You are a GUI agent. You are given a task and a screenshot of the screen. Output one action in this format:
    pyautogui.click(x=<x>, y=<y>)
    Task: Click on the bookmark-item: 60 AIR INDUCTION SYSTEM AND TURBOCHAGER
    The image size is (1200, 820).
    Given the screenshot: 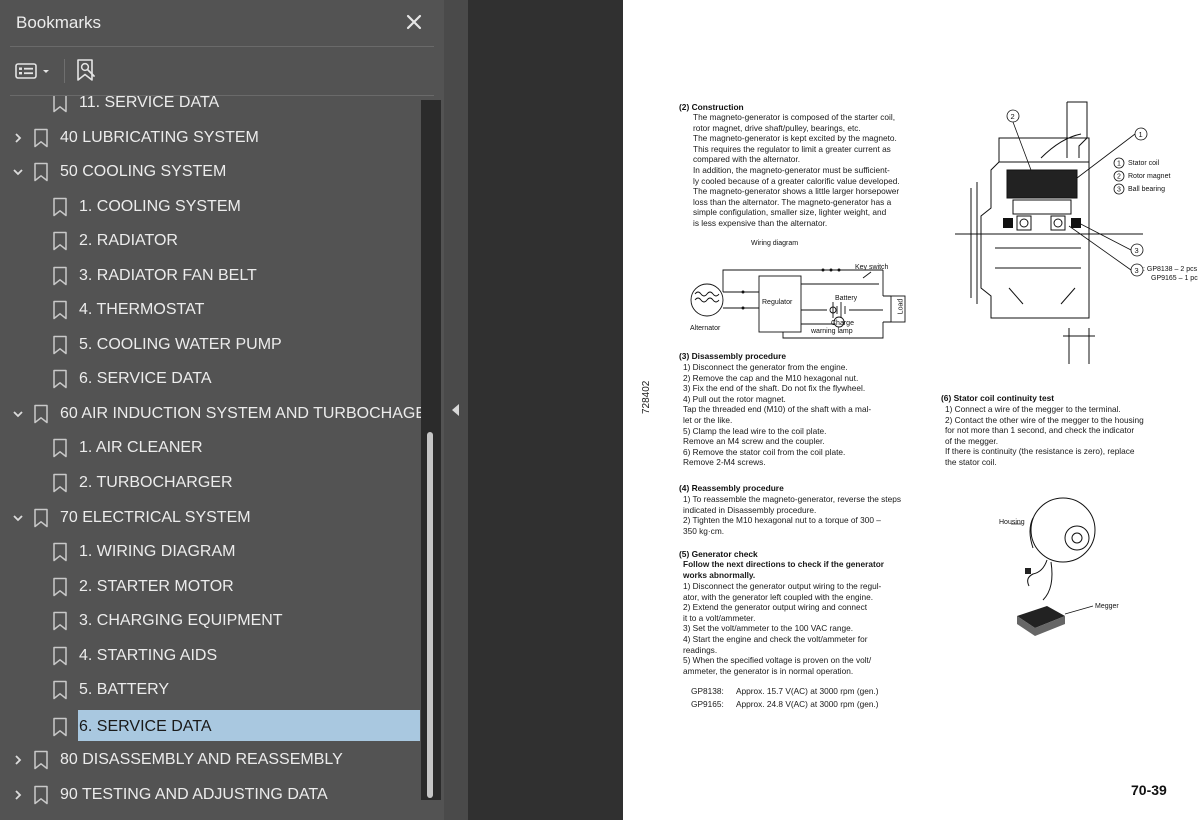 What is the action you would take?
    pyautogui.click(x=212, y=414)
    